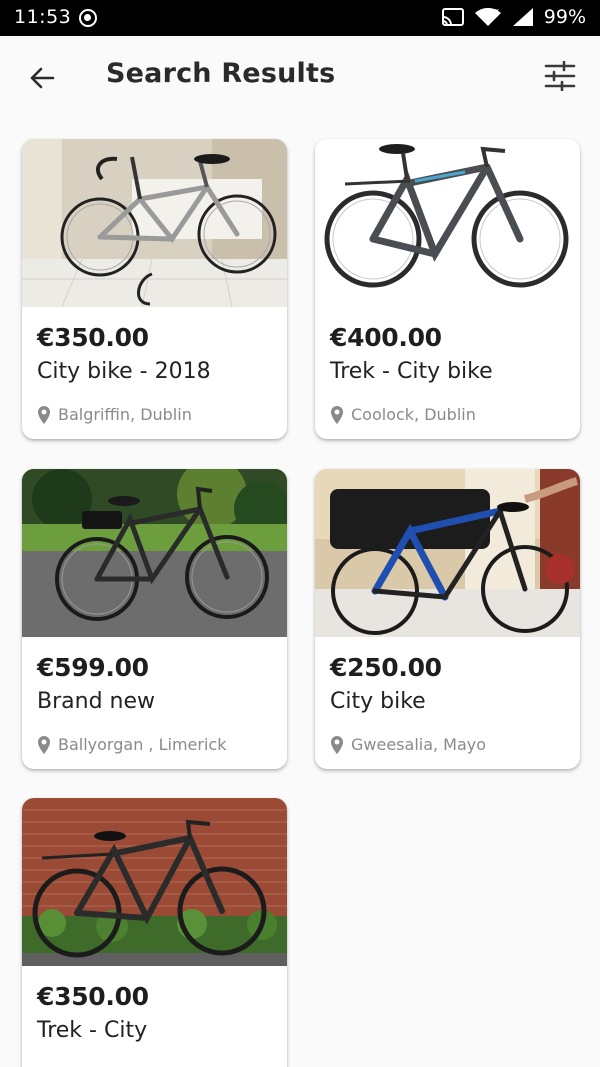 The image size is (600, 1067). I want to click on listing-title: Trek - City, so click(92, 1030).